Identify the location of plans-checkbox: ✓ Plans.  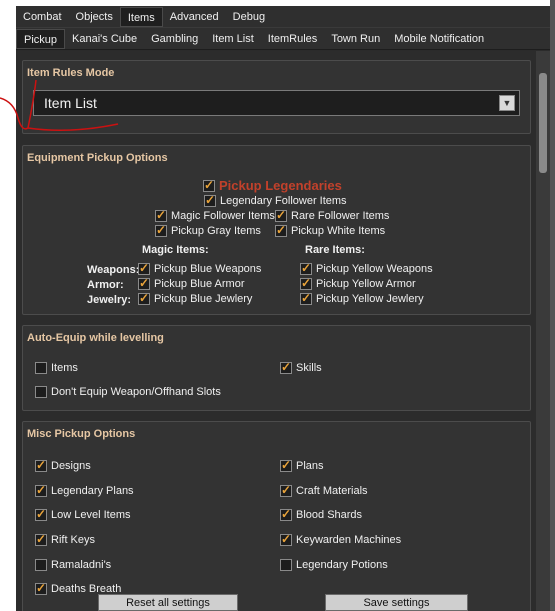
(302, 465).